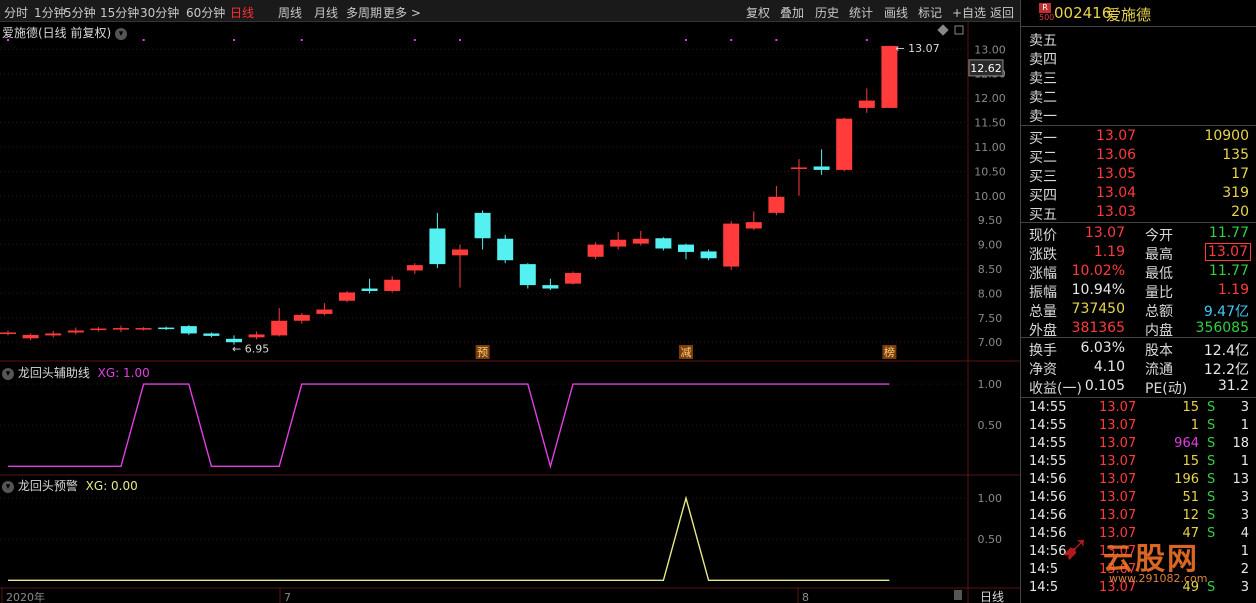  What do you see at coordinates (402, 12) in the screenshot?
I see `toolbar-tab-10: 更多 >` at bounding box center [402, 12].